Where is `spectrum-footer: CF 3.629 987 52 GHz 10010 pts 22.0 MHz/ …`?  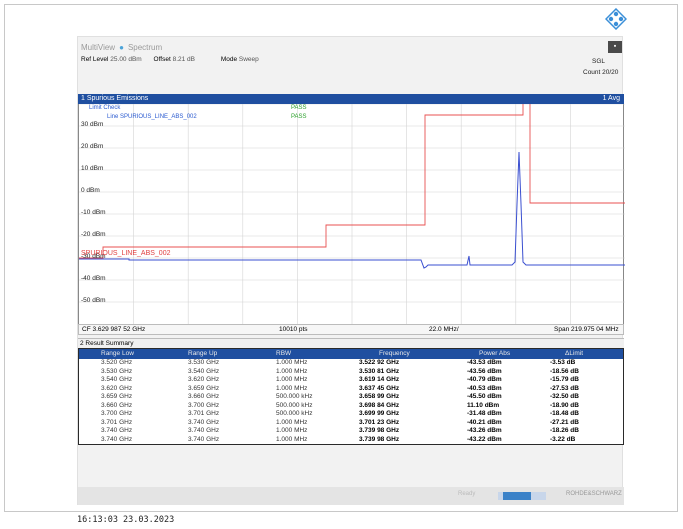
spectrum-footer: CF 3.629 987 52 GHz 10010 pts 22.0 MHz/ … is located at coordinates (351, 329).